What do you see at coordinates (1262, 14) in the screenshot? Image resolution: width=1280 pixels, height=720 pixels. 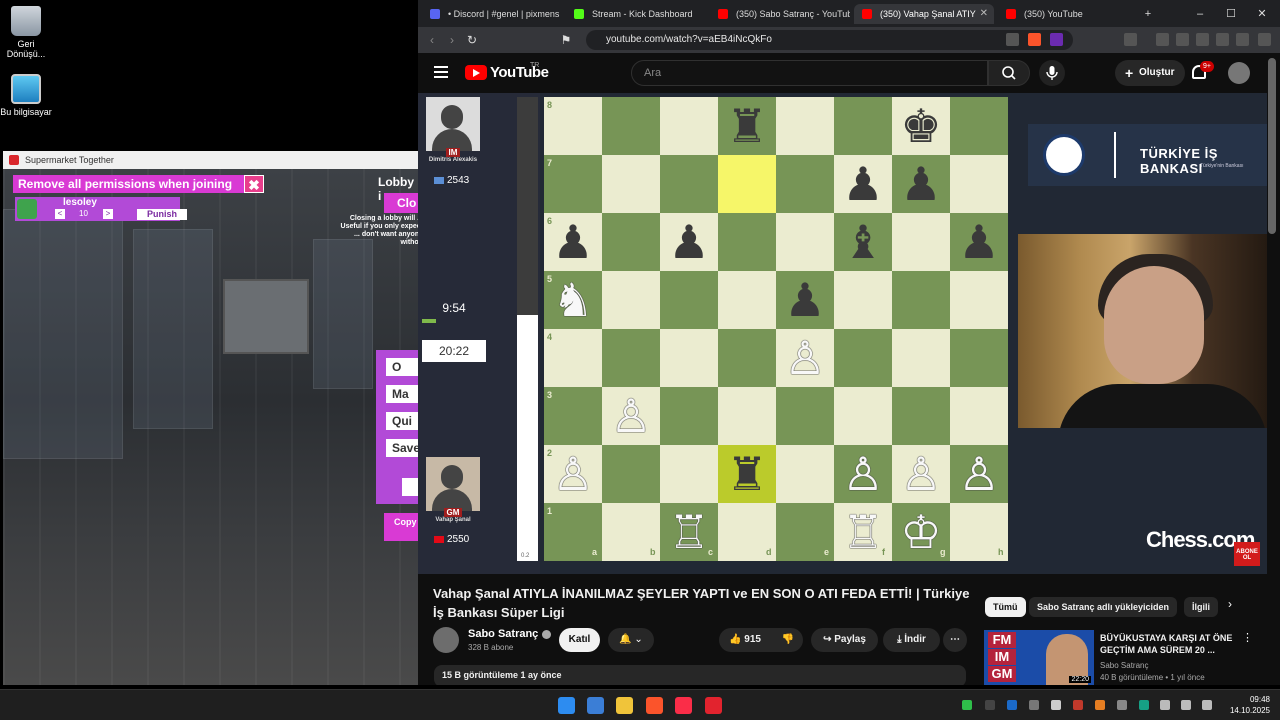 I see `close-window-button: ✕` at bounding box center [1262, 14].